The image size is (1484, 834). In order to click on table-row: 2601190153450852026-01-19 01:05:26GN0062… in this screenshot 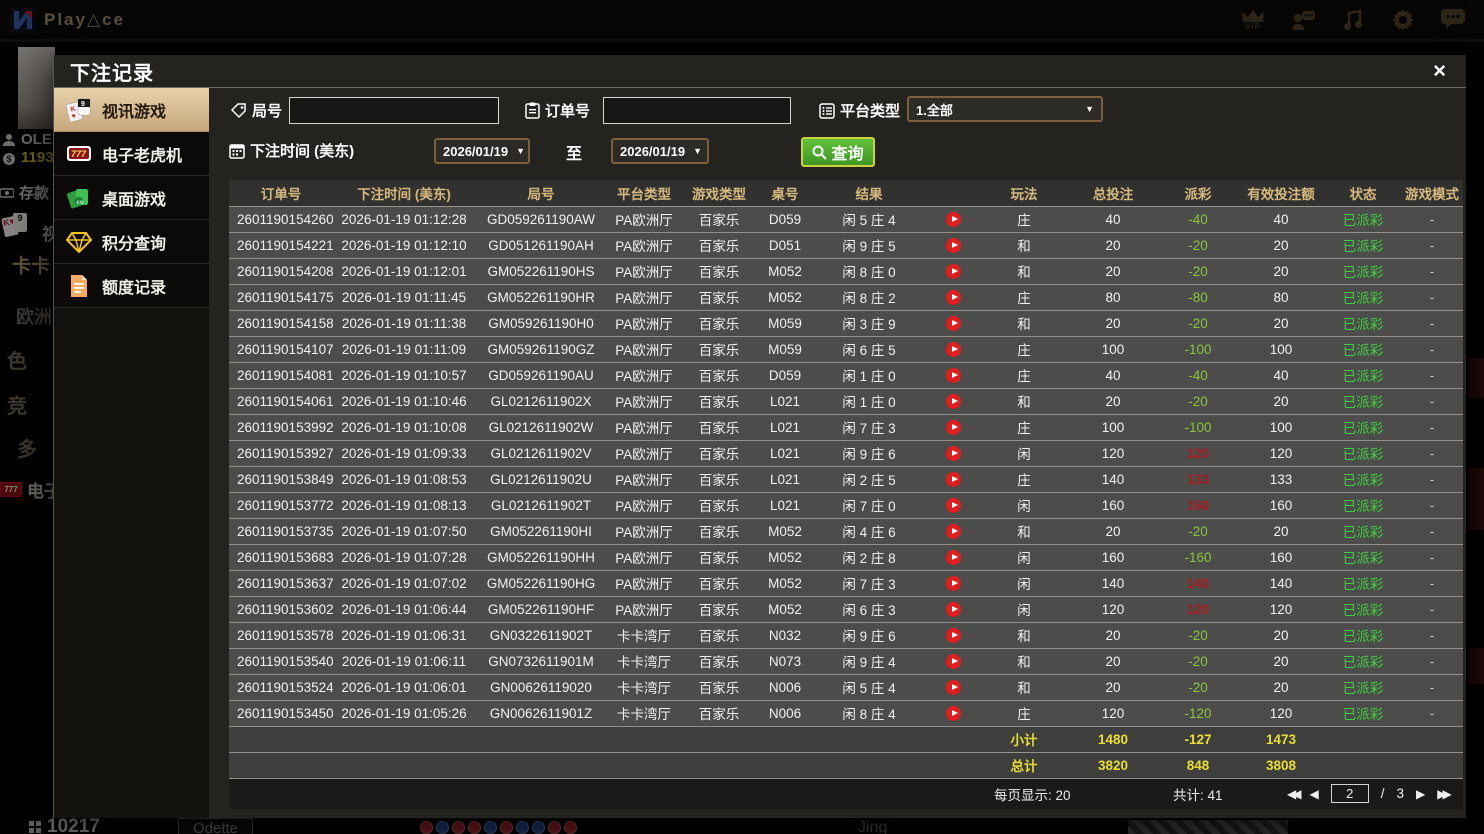, I will do `click(846, 713)`.